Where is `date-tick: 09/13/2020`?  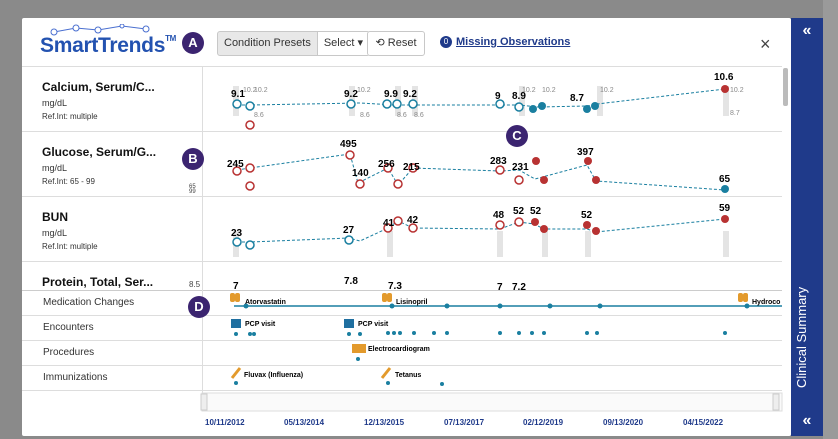 date-tick: 09/13/2020 is located at coordinates (623, 422).